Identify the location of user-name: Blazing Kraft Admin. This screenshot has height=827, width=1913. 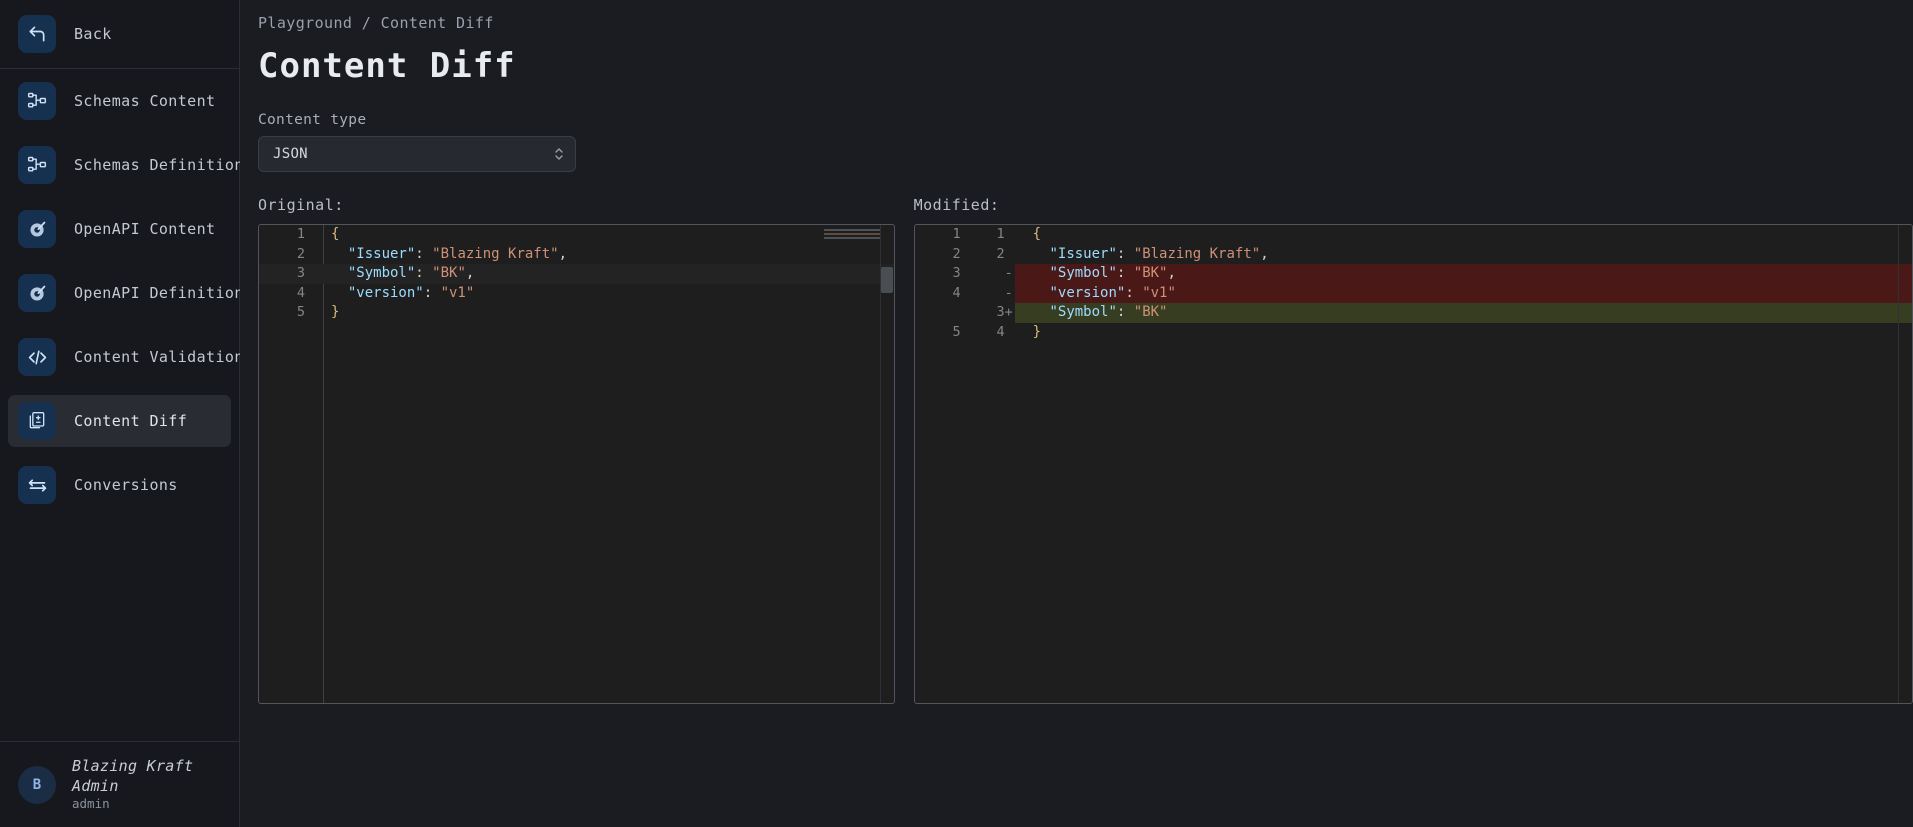
(133, 776).